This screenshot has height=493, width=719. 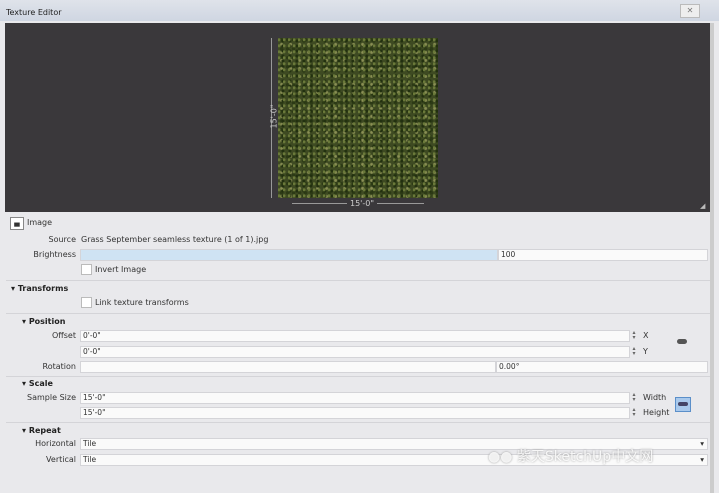 What do you see at coordinates (34, 12) in the screenshot?
I see `window-title: Texture Editor` at bounding box center [34, 12].